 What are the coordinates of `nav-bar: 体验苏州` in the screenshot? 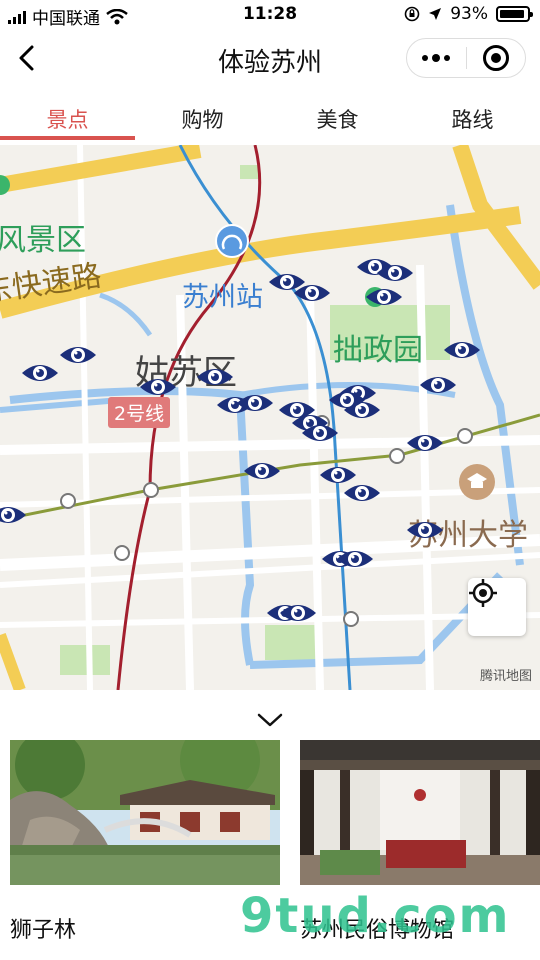 It's located at (270, 59).